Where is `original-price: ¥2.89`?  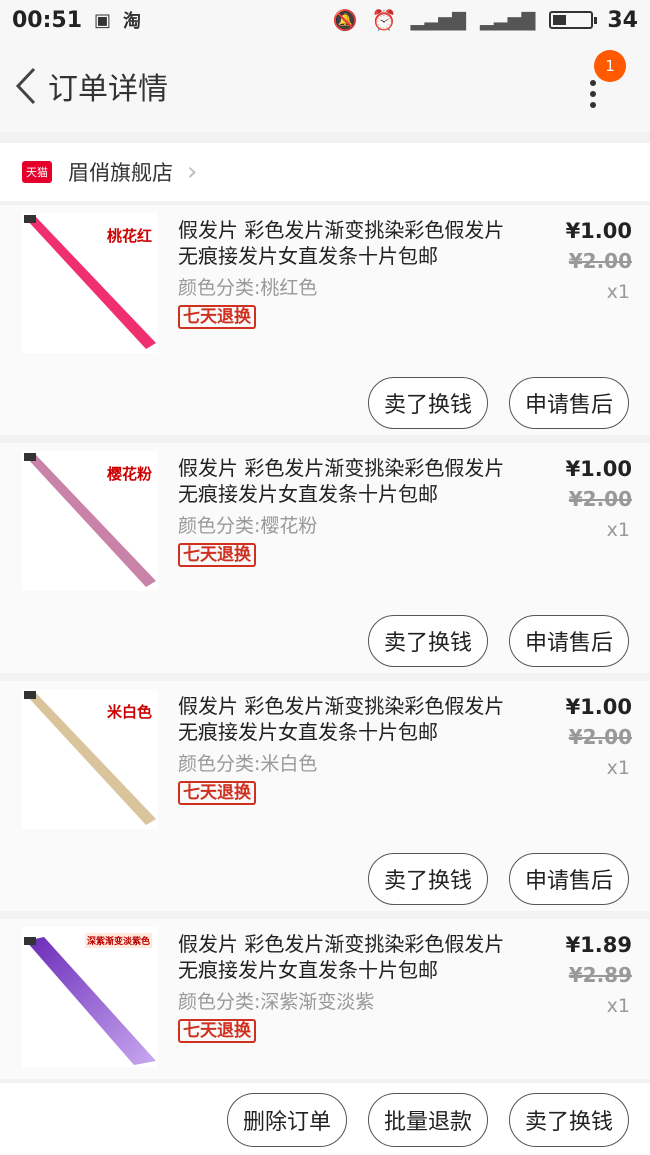
original-price: ¥2.89 is located at coordinates (600, 975).